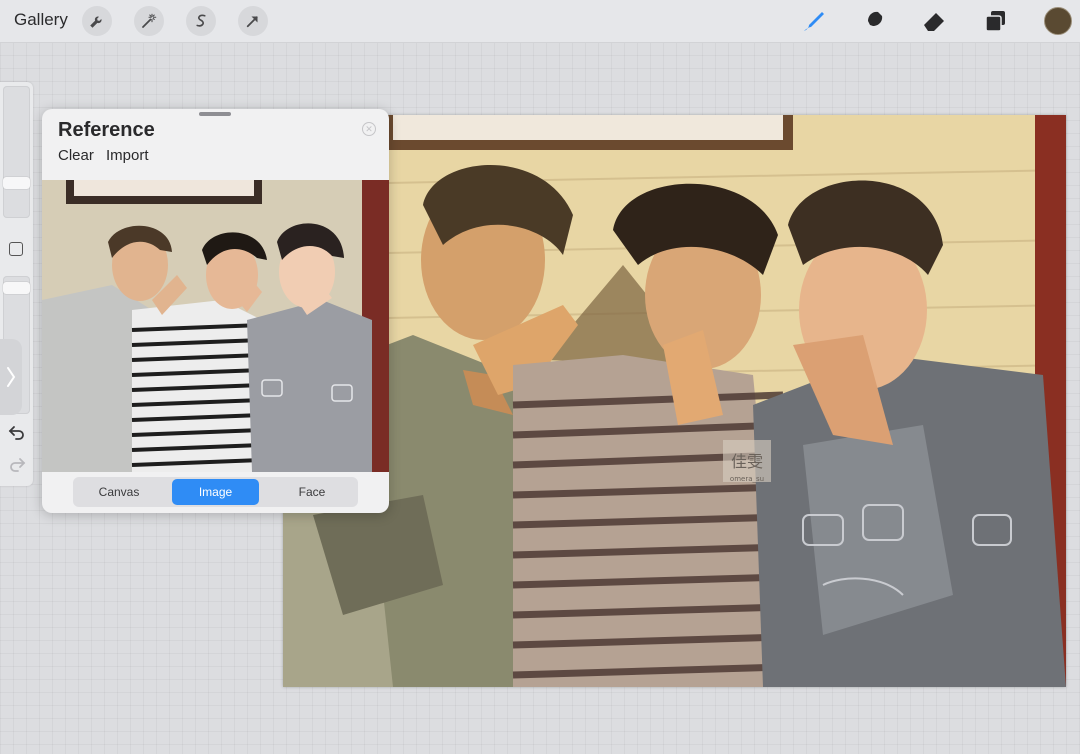  I want to click on left-sidebar, so click(16, 284).